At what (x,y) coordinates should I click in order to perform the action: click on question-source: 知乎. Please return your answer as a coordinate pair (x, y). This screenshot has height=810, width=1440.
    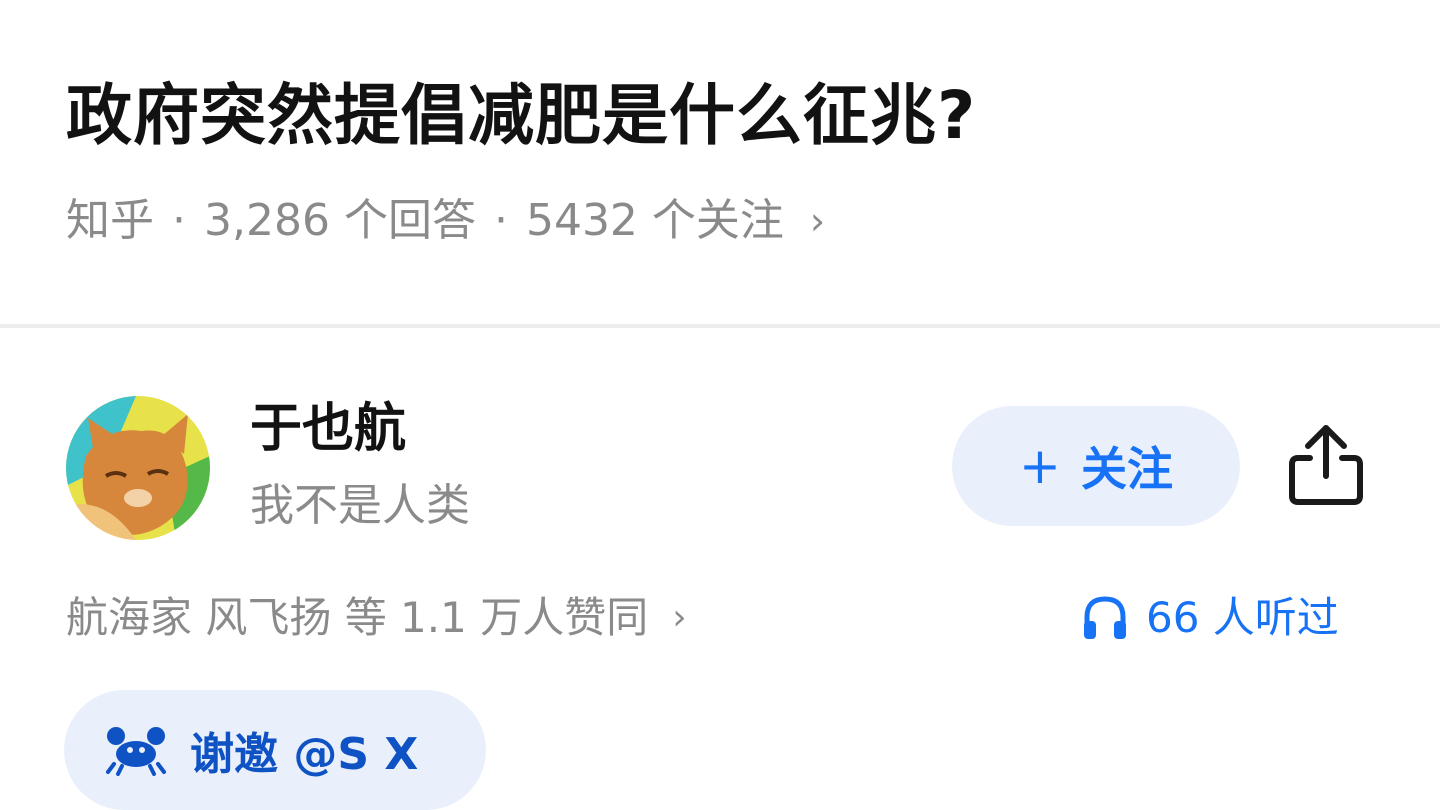
    Looking at the image, I should click on (110, 220).